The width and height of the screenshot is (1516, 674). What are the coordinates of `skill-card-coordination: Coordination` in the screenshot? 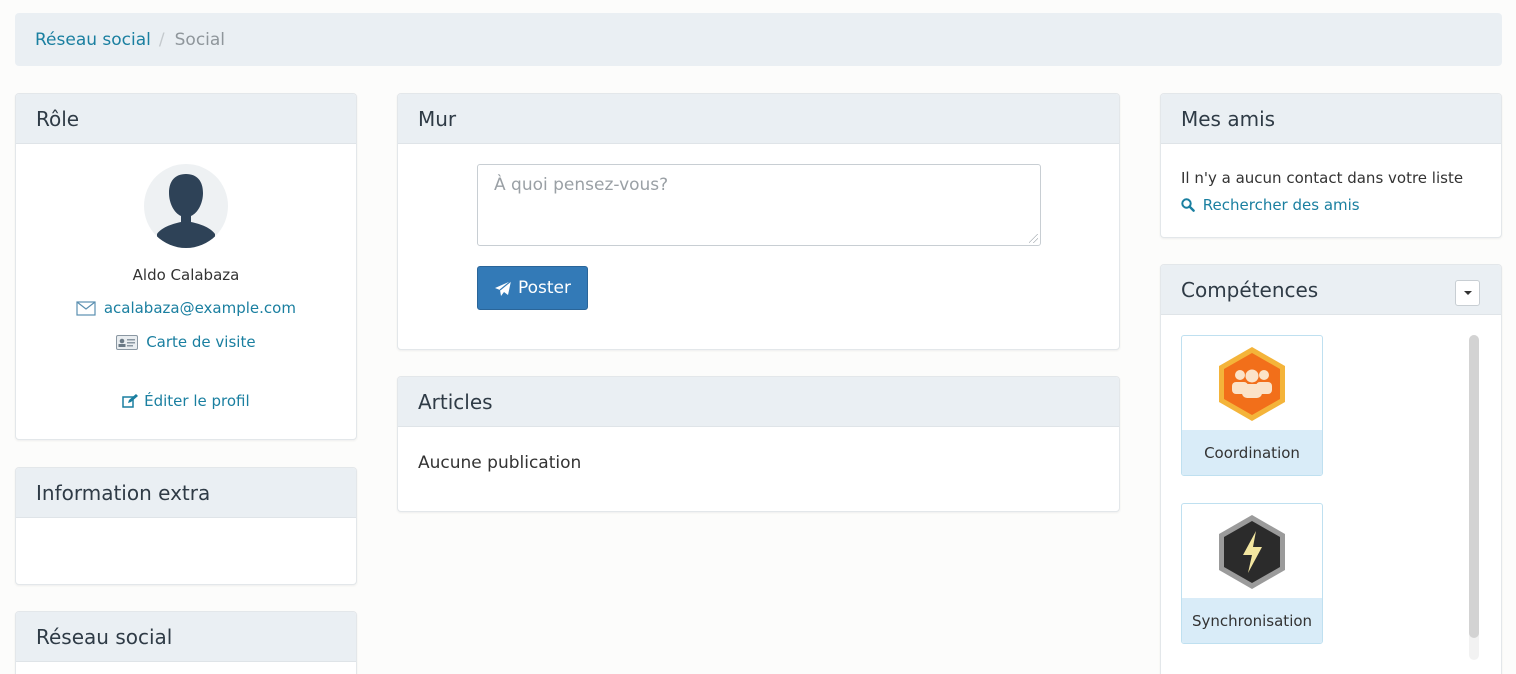 It's located at (1252, 405).